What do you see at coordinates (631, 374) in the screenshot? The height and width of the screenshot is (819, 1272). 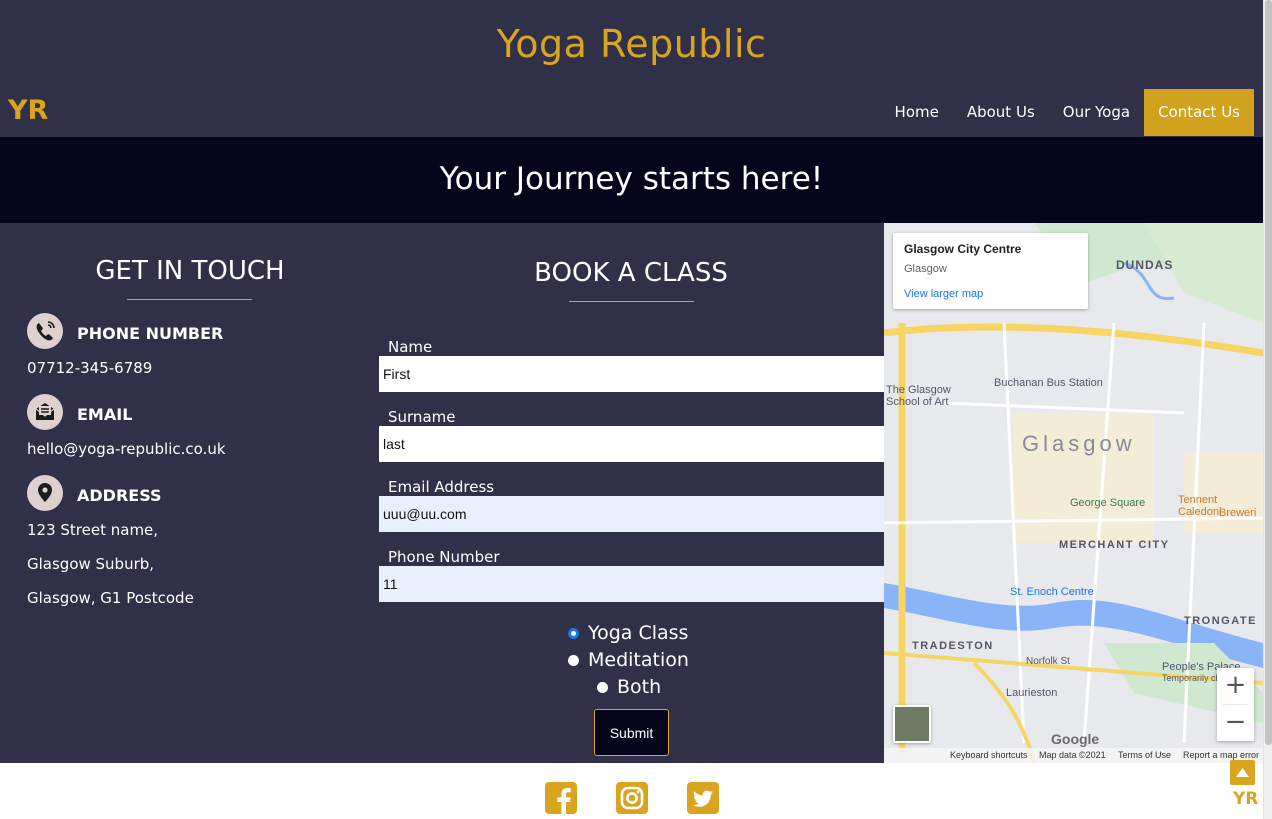 I see `name-input` at bounding box center [631, 374].